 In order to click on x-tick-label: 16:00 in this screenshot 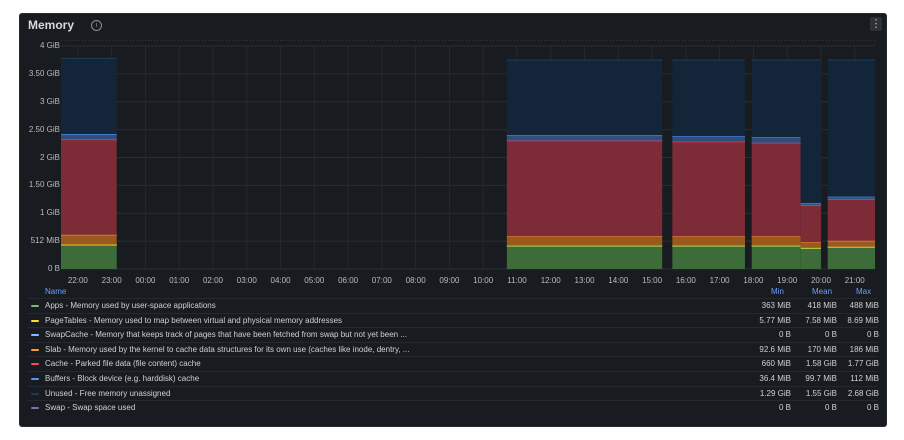, I will do `click(685, 280)`.